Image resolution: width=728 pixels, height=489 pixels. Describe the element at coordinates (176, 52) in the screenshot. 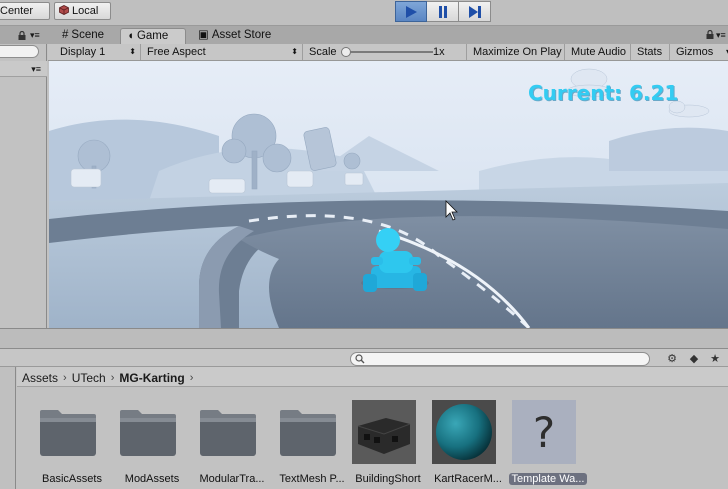

I see `aspect-label: Free Aspect` at that location.